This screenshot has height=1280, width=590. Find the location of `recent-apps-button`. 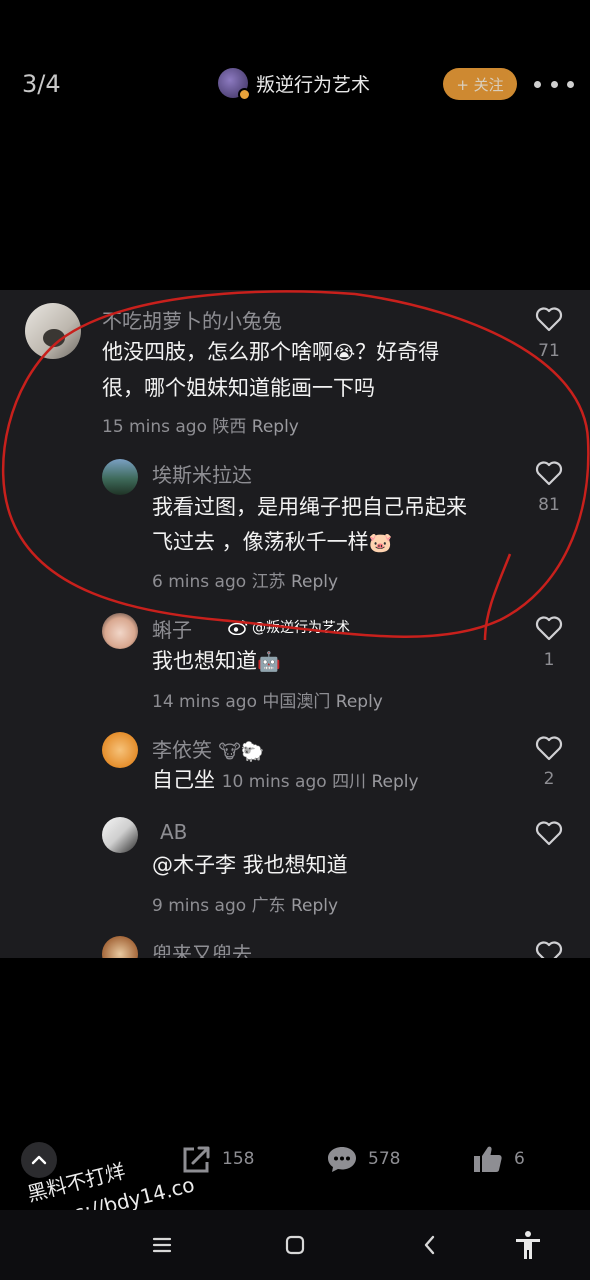

recent-apps-button is located at coordinates (162, 1245).